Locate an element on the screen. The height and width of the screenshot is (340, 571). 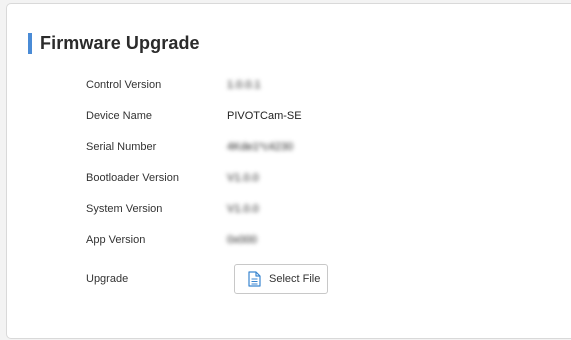
device-name-label: Device Name is located at coordinates (119, 116).